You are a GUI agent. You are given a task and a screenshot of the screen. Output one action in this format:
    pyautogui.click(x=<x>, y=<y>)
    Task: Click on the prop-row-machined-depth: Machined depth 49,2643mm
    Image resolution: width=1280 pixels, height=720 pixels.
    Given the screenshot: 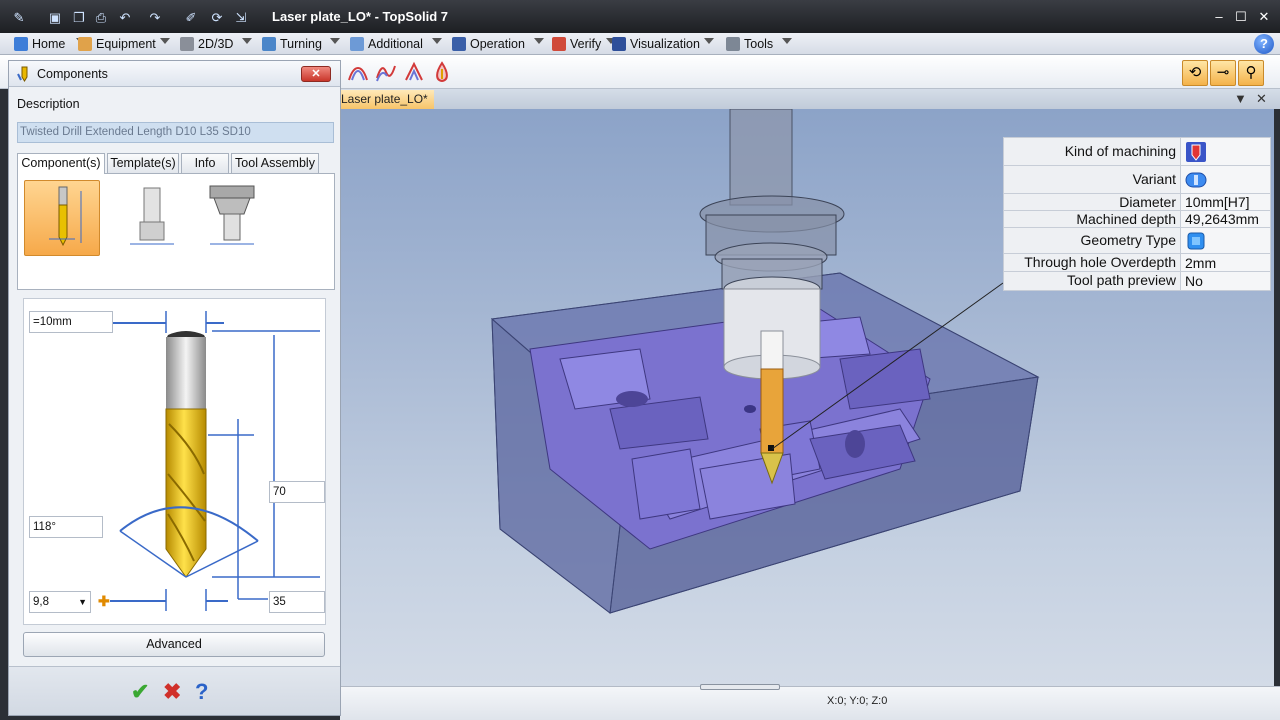 What is the action you would take?
    pyautogui.click(x=1137, y=219)
    